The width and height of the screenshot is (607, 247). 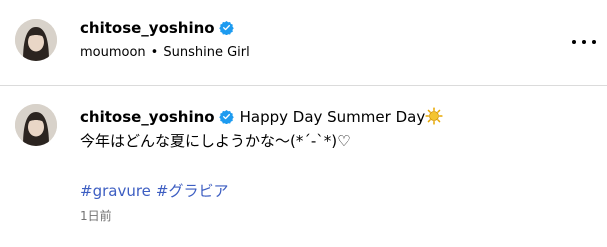 What do you see at coordinates (215, 141) in the screenshot?
I see `caption-text: 今年はどんな夏にしようかな〜(*´-`*)♡` at bounding box center [215, 141].